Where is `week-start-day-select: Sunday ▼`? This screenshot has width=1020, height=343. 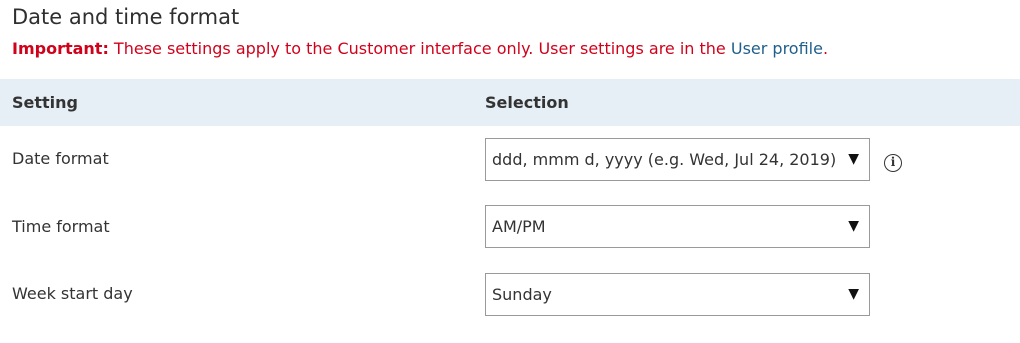 week-start-day-select: Sunday ▼ is located at coordinates (677, 294).